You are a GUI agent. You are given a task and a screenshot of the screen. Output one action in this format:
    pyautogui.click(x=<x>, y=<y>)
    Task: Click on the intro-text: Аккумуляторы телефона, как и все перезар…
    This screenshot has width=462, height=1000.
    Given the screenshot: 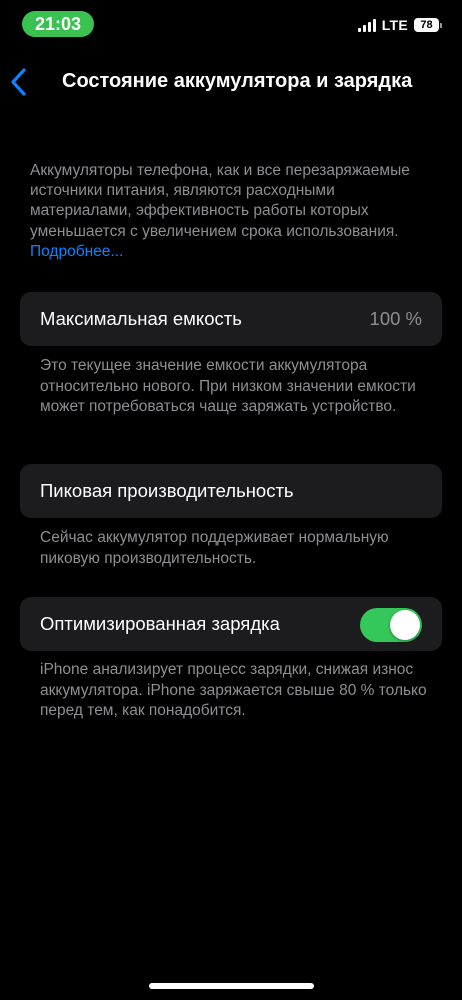 What is the action you would take?
    pyautogui.click(x=220, y=201)
    